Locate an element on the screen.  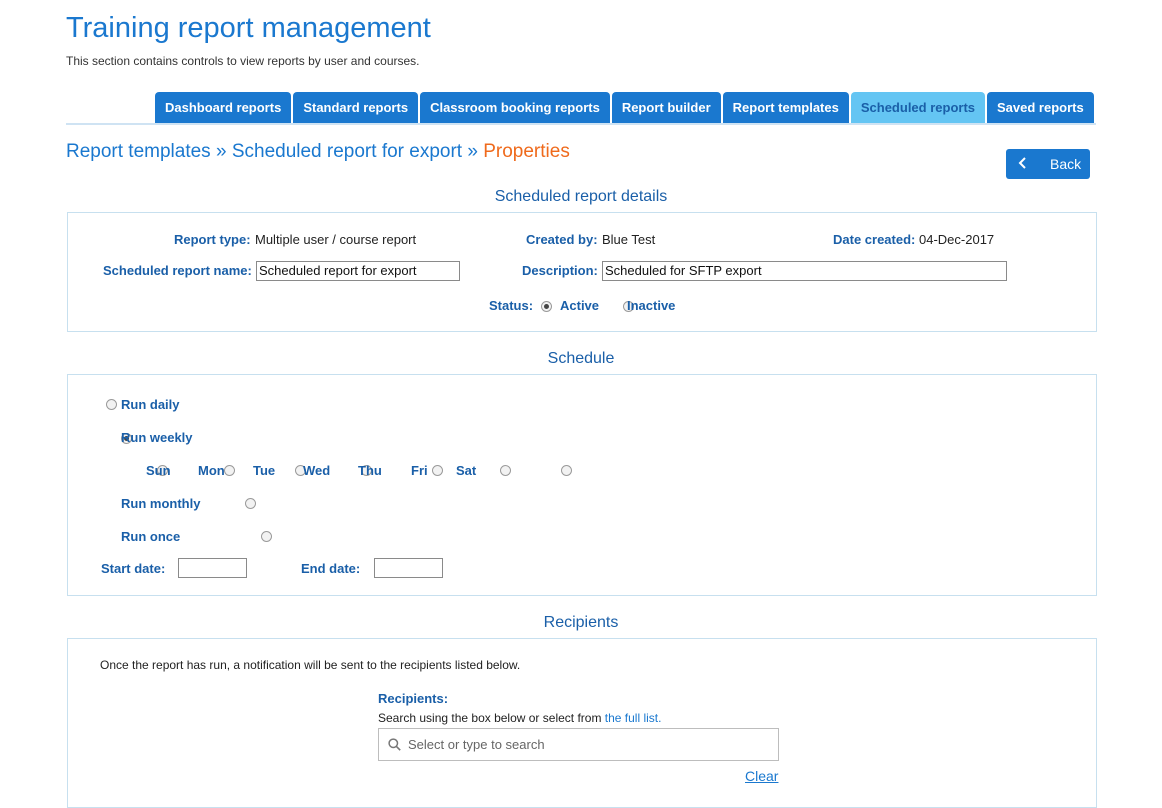
search-icon is located at coordinates (394, 747).